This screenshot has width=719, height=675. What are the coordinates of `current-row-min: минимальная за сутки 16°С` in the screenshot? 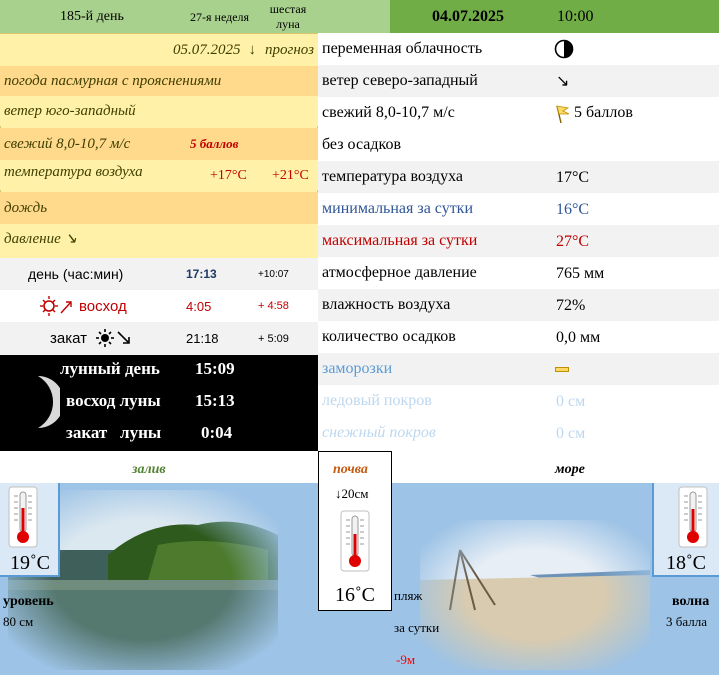 It's located at (518, 209).